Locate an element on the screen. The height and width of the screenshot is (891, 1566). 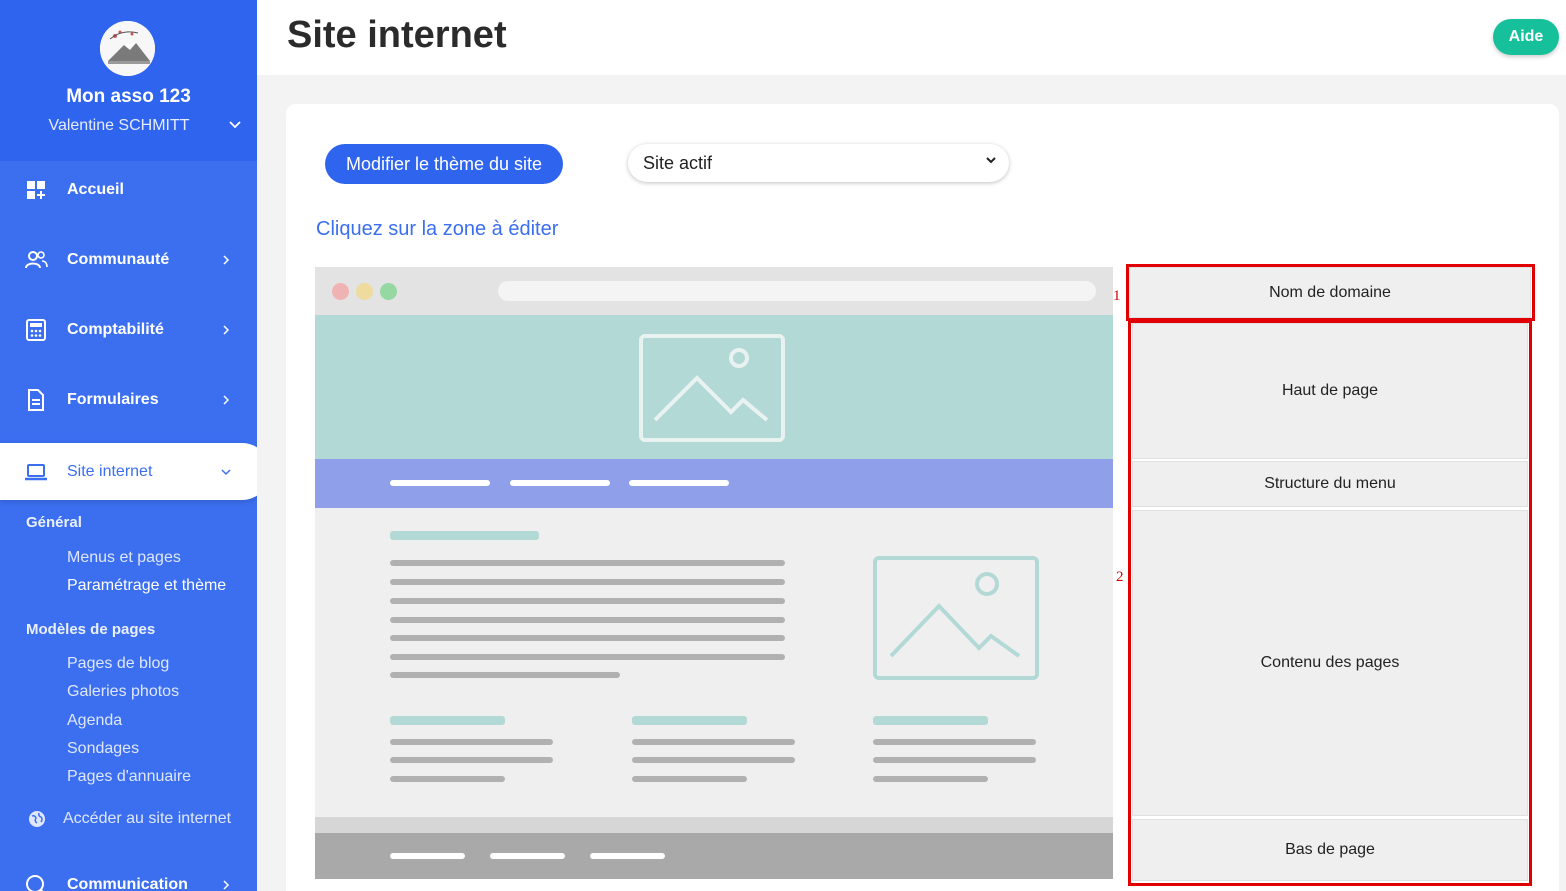
sub-link-sondages: Sondages is located at coordinates (103, 749).